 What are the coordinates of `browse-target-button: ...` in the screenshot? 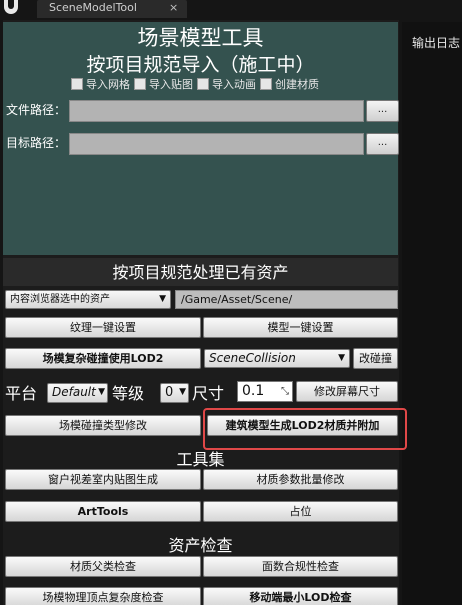 It's located at (382, 144).